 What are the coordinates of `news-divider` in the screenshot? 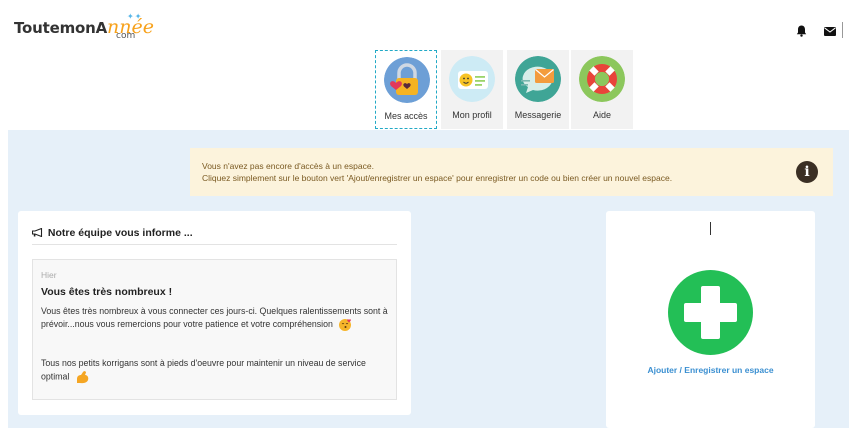 It's located at (214, 244).